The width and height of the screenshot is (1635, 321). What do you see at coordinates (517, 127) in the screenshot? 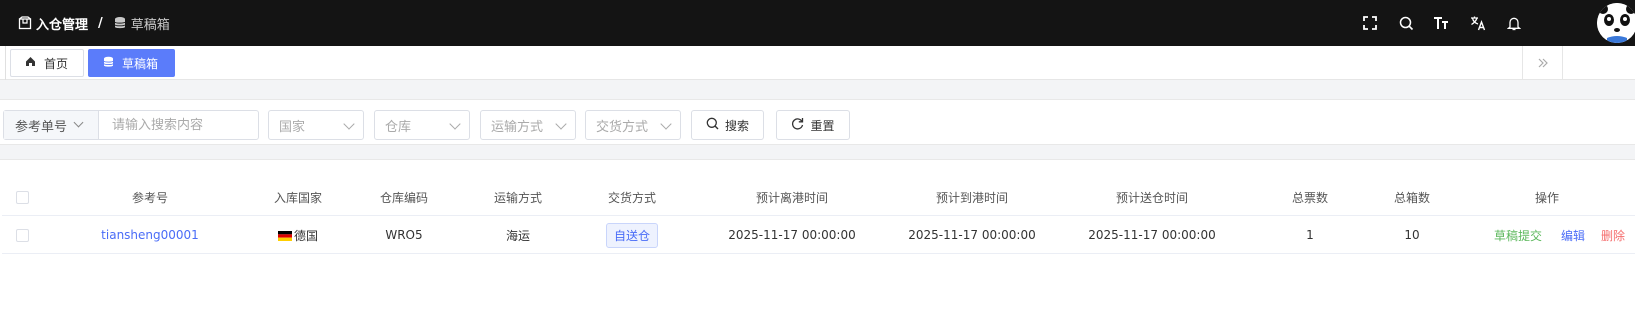
I see `transport-select-placeholder: 运输方式` at bounding box center [517, 127].